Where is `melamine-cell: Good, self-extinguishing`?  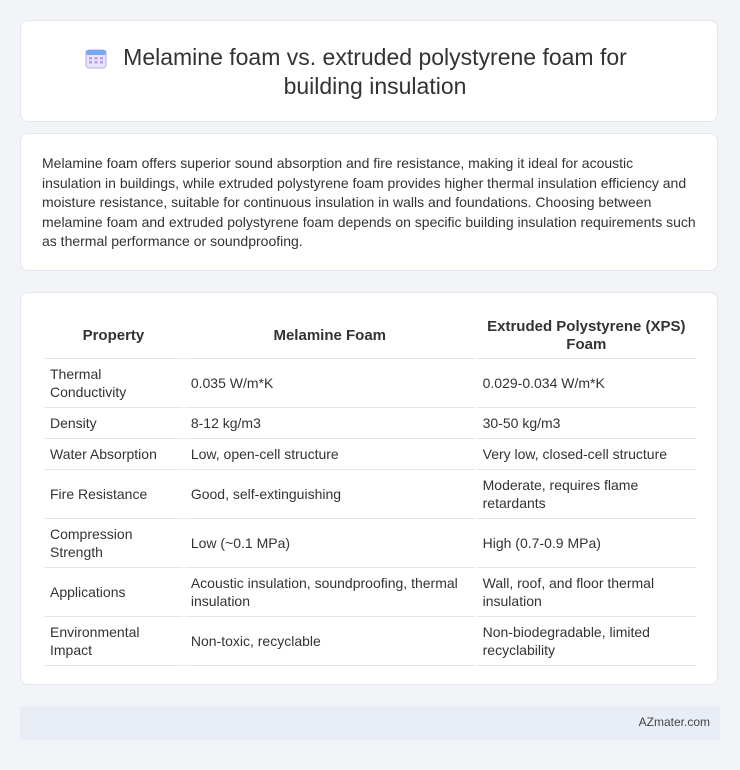
melamine-cell: Good, self-extinguishing is located at coordinates (329, 494).